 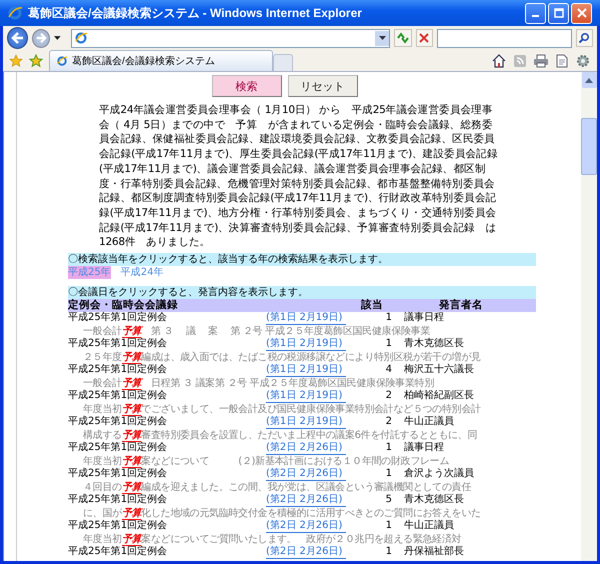 I want to click on gear-icon, so click(x=583, y=60).